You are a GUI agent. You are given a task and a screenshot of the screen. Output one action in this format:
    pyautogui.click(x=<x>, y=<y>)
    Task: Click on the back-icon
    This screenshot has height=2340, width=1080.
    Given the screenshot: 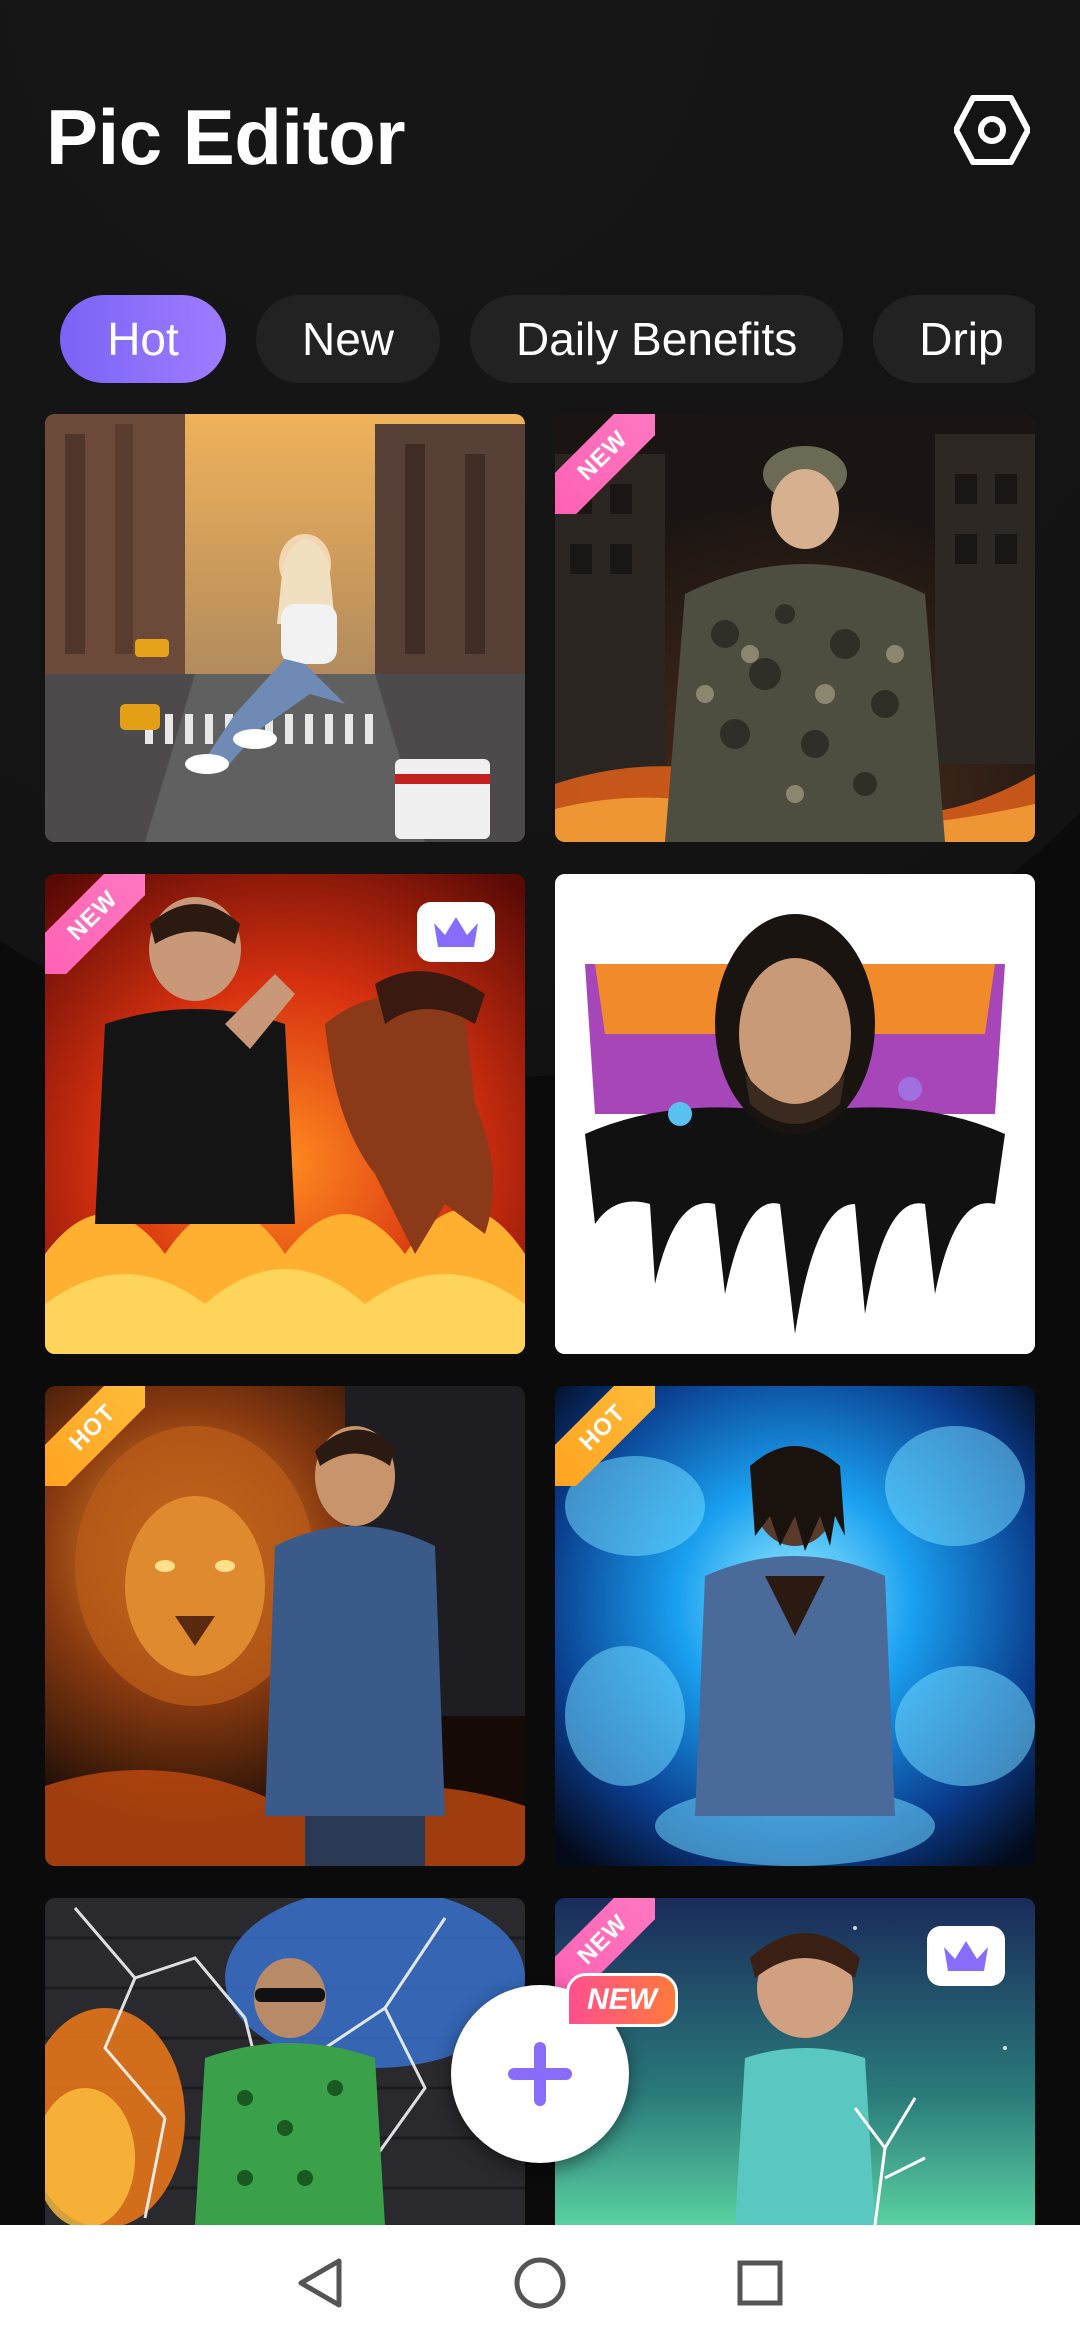 What is the action you would take?
    pyautogui.click(x=320, y=2282)
    